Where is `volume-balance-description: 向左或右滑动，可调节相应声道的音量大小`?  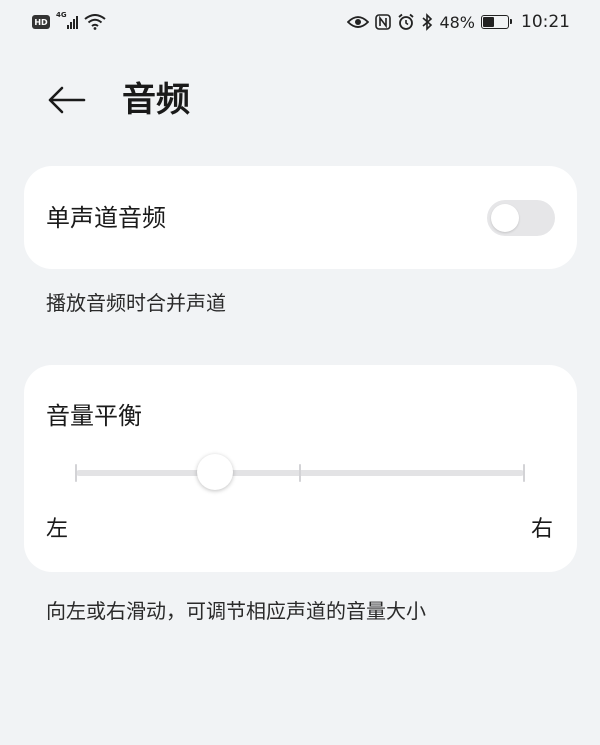 volume-balance-description: 向左或右滑动，可调节相应声道的音量大小 is located at coordinates (236, 611).